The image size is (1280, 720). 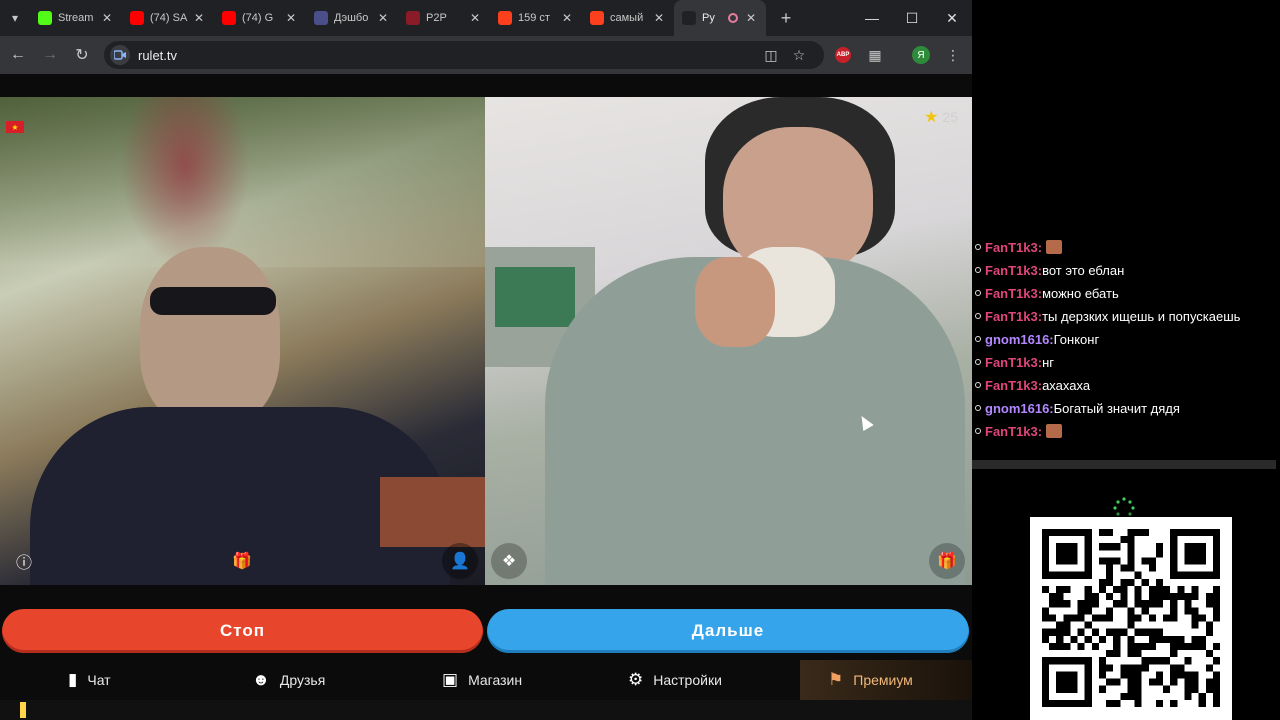 What do you see at coordinates (1054, 431) in the screenshot?
I see `chat-emote-icon` at bounding box center [1054, 431].